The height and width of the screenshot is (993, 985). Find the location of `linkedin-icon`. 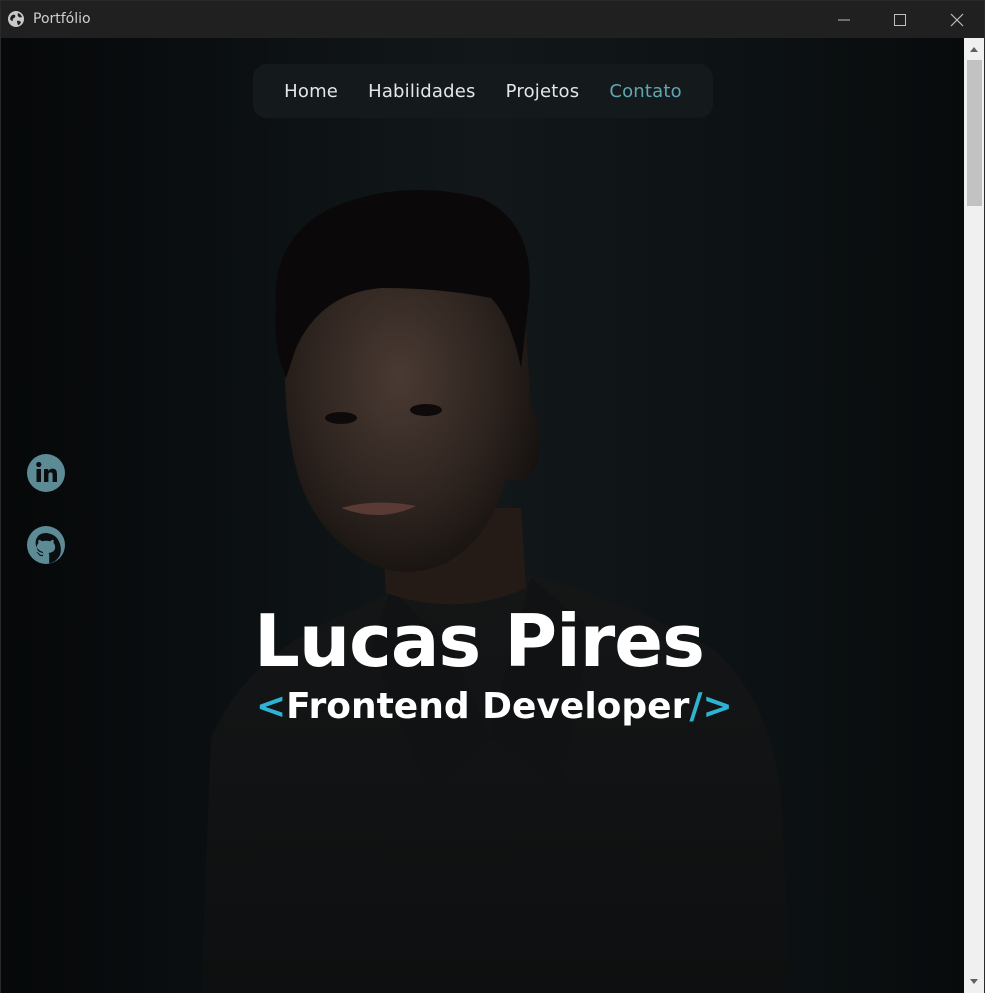

linkedin-icon is located at coordinates (46, 473).